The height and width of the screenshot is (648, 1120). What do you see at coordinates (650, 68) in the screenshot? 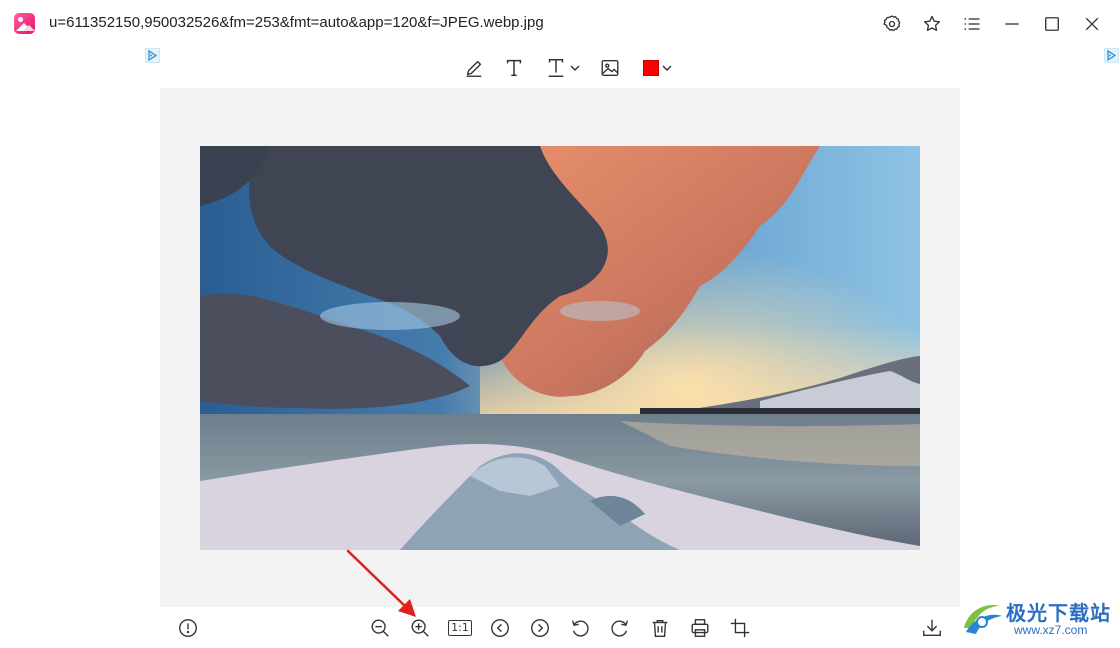
I see `color-swatch` at bounding box center [650, 68].